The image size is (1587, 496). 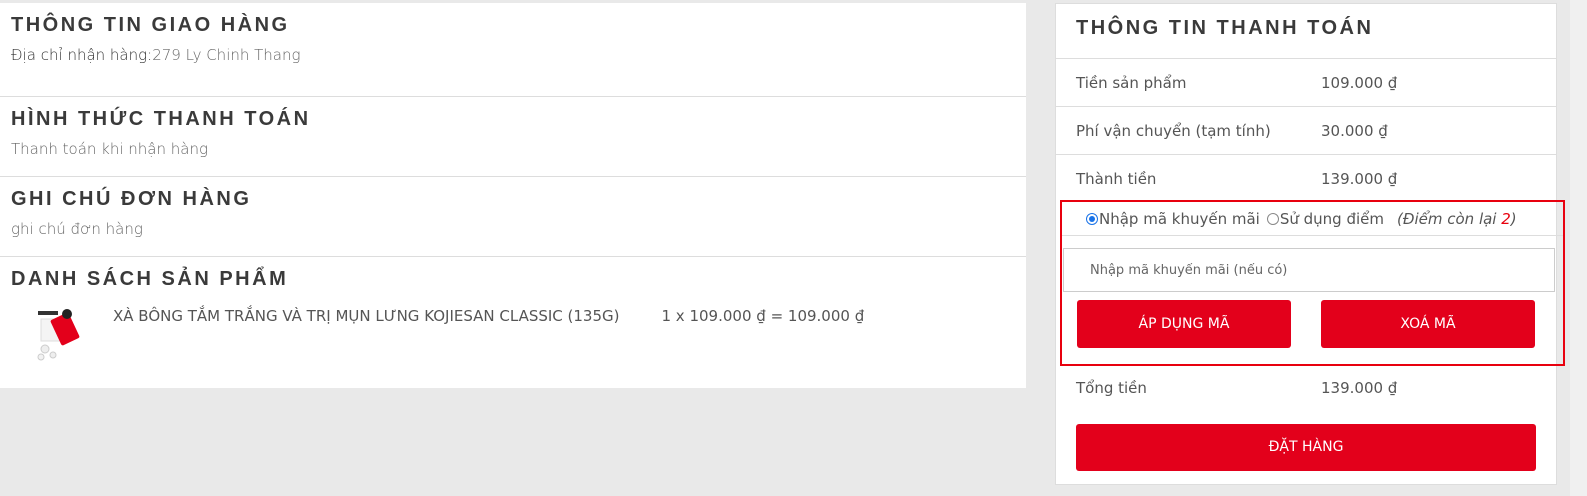 What do you see at coordinates (1513, 218) in the screenshot?
I see `points-note-suffix: )` at bounding box center [1513, 218].